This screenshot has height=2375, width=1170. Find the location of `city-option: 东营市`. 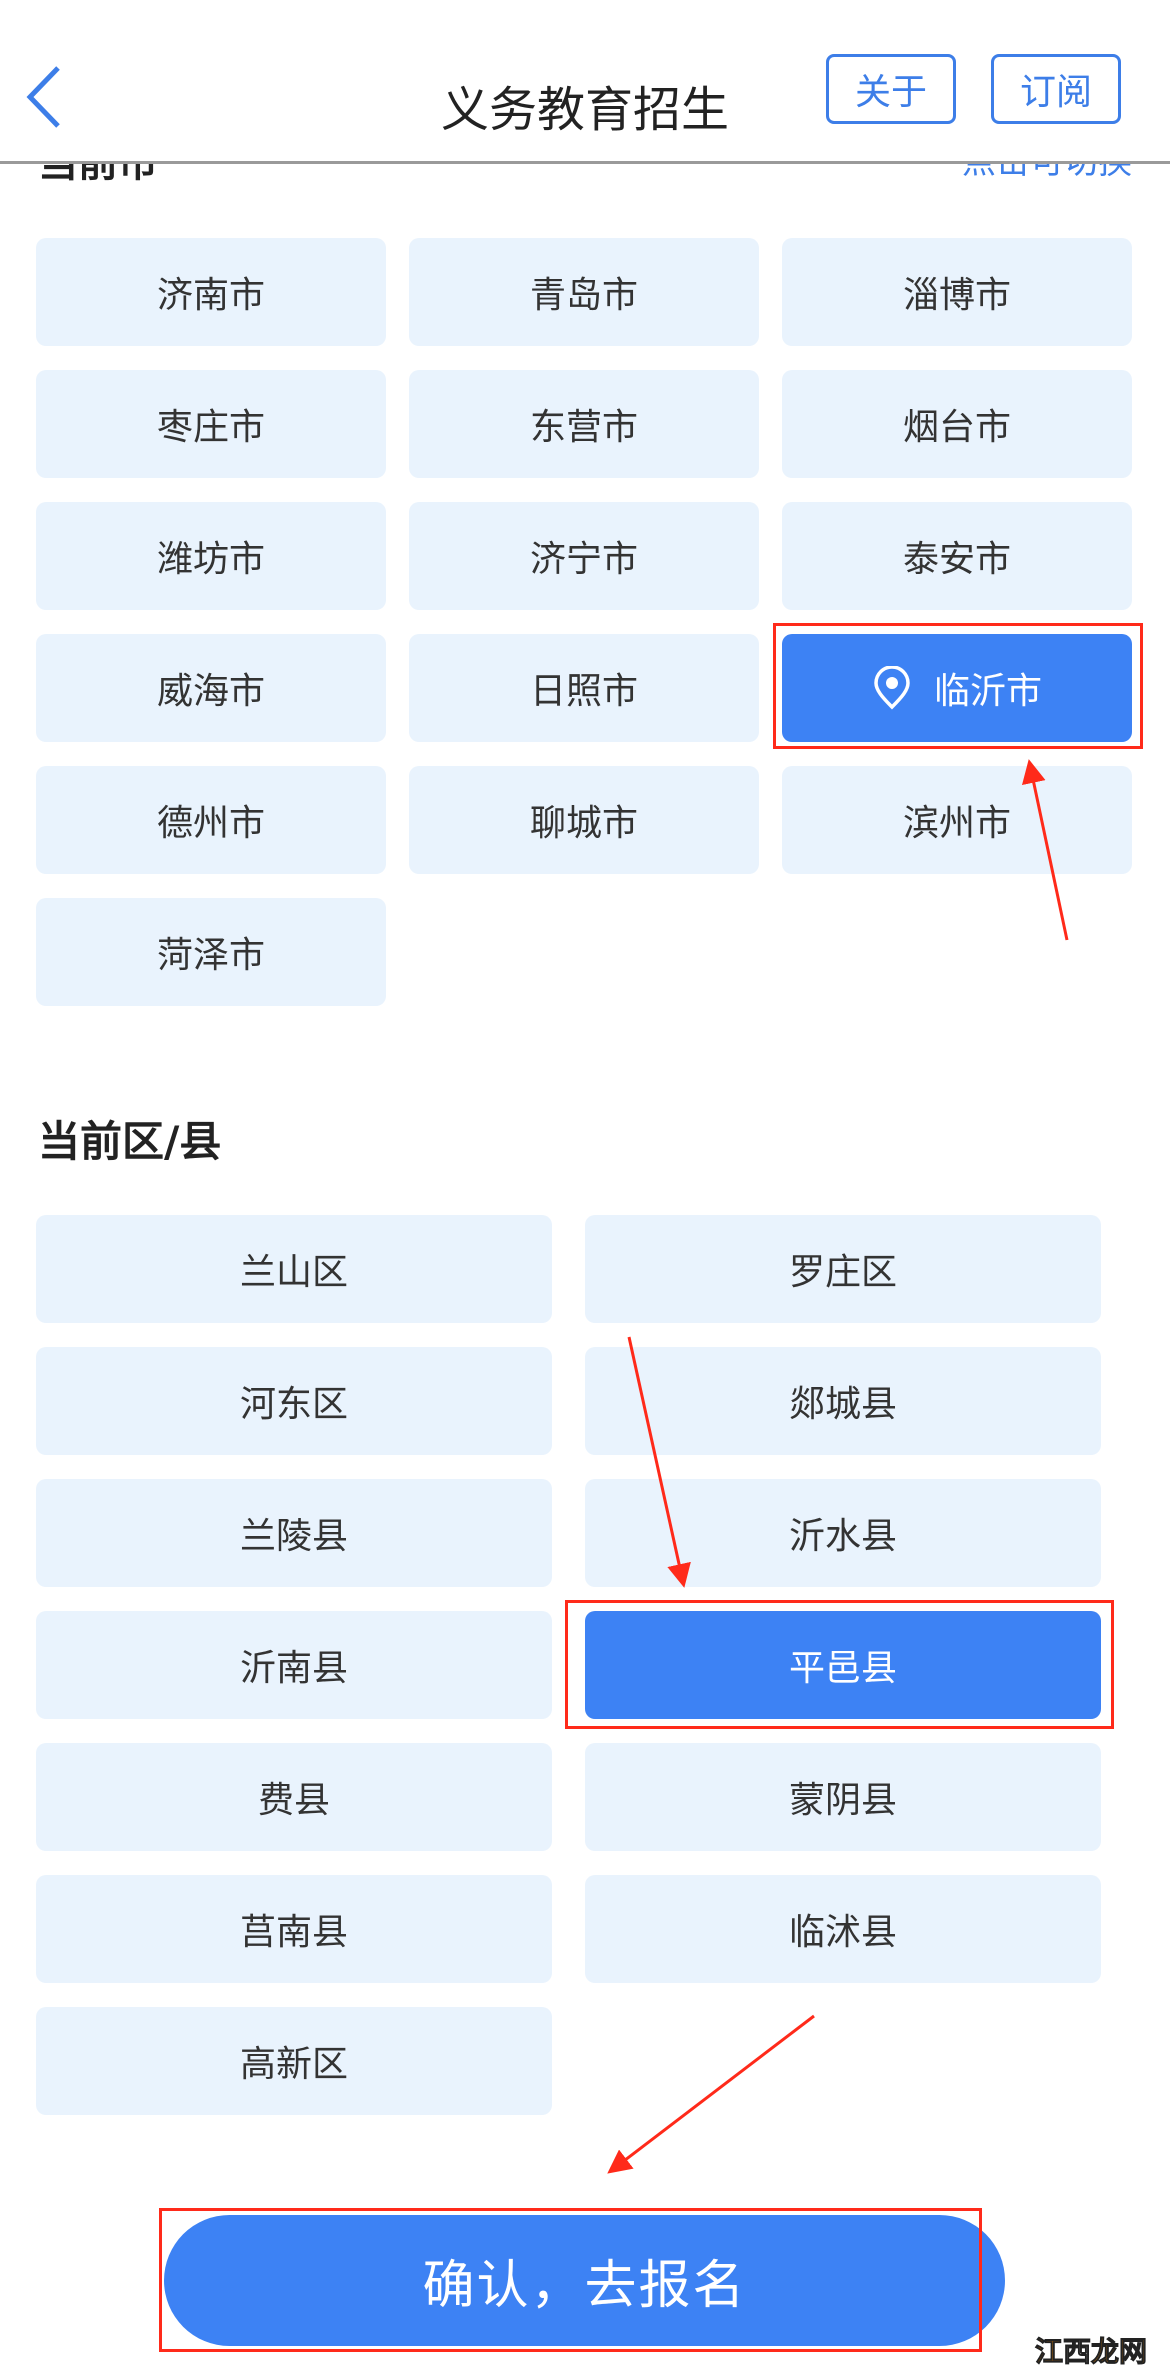

city-option: 东营市 is located at coordinates (584, 424).